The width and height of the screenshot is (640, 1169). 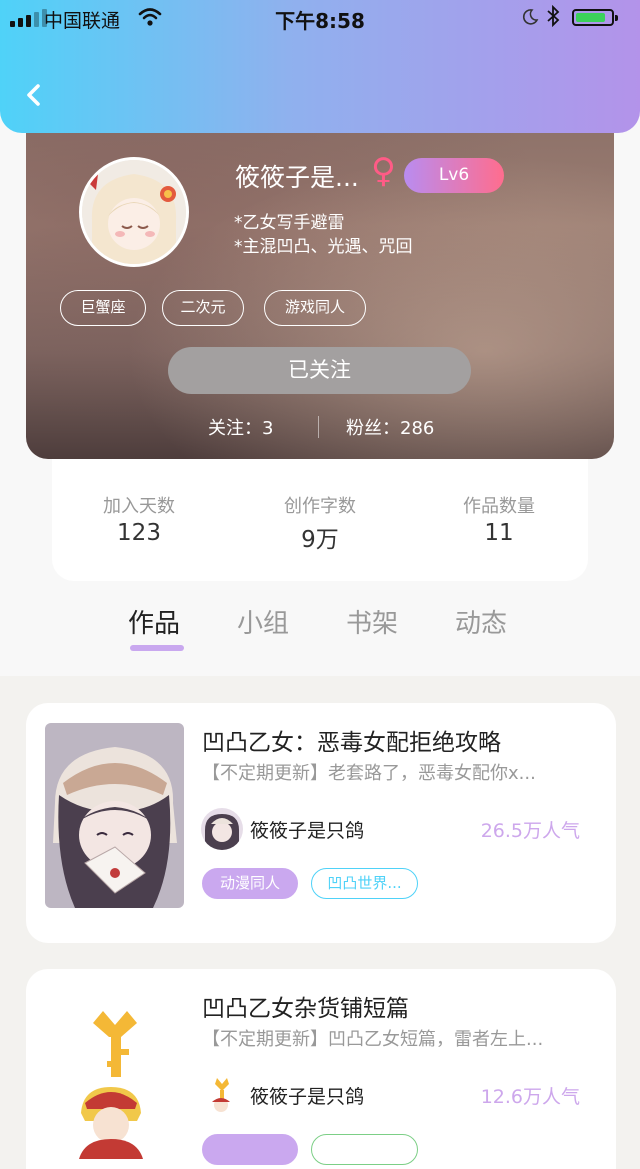 I want to click on stat-label: 加入天数, so click(x=139, y=506).